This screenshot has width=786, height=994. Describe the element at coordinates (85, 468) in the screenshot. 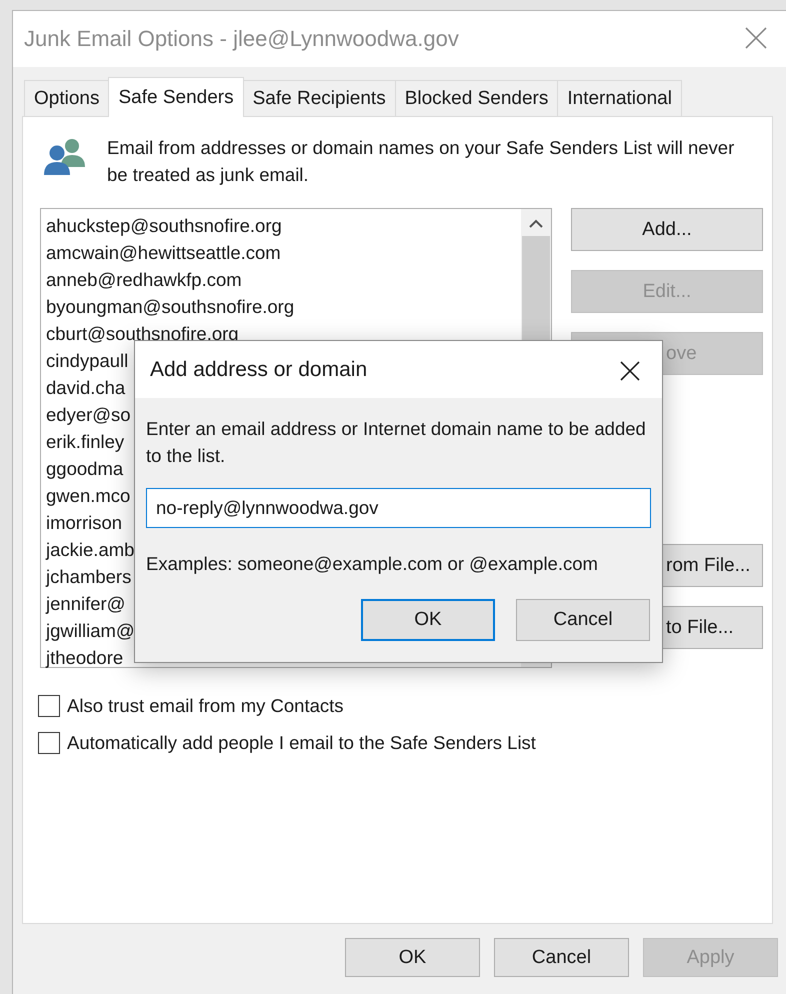

I see `list-item: ggoodma` at that location.